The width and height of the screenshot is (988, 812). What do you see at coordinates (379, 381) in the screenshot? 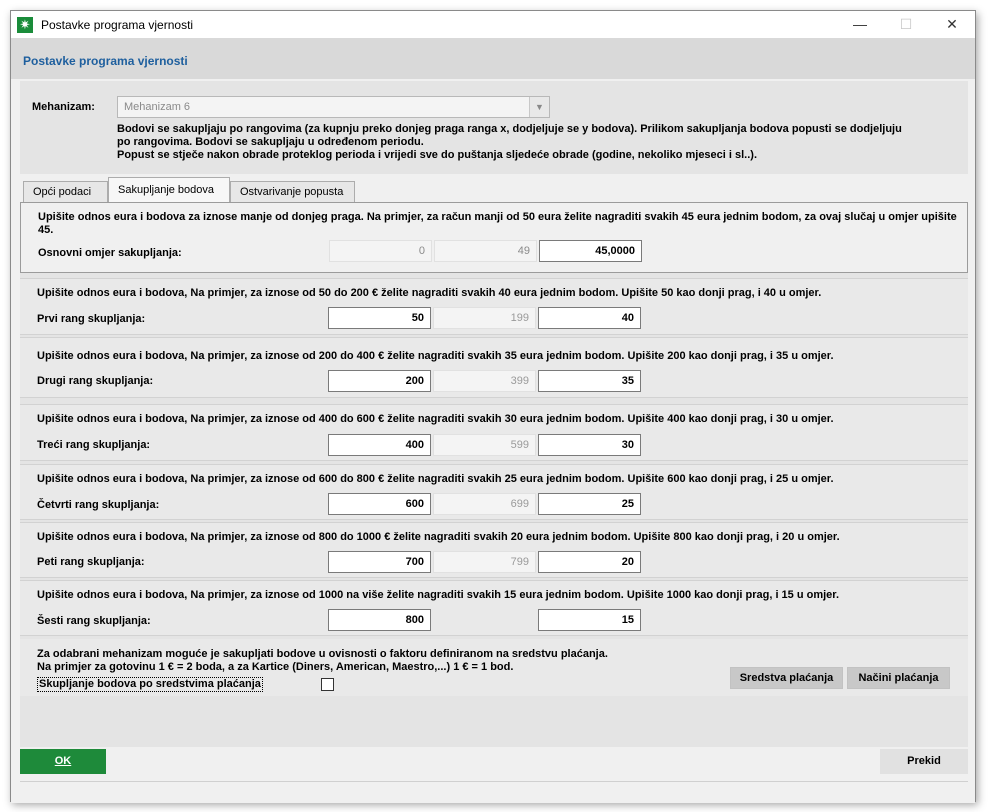
I see `rank-from-input: 200` at bounding box center [379, 381].